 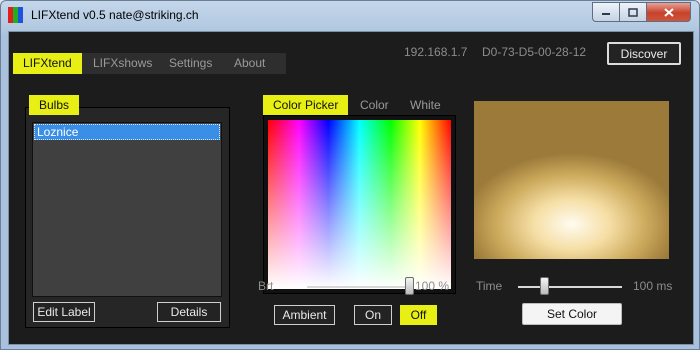 What do you see at coordinates (64, 312) in the screenshot?
I see `edit-label-button: Edit Label` at bounding box center [64, 312].